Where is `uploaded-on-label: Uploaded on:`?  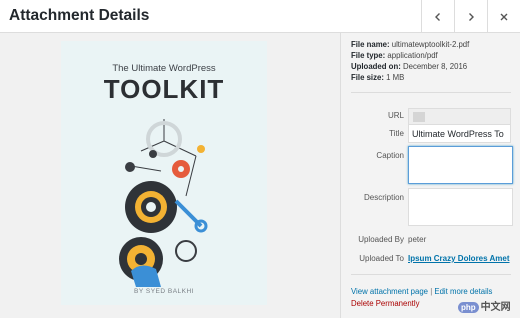
uploaded-on-label: Uploaded on: is located at coordinates (376, 66).